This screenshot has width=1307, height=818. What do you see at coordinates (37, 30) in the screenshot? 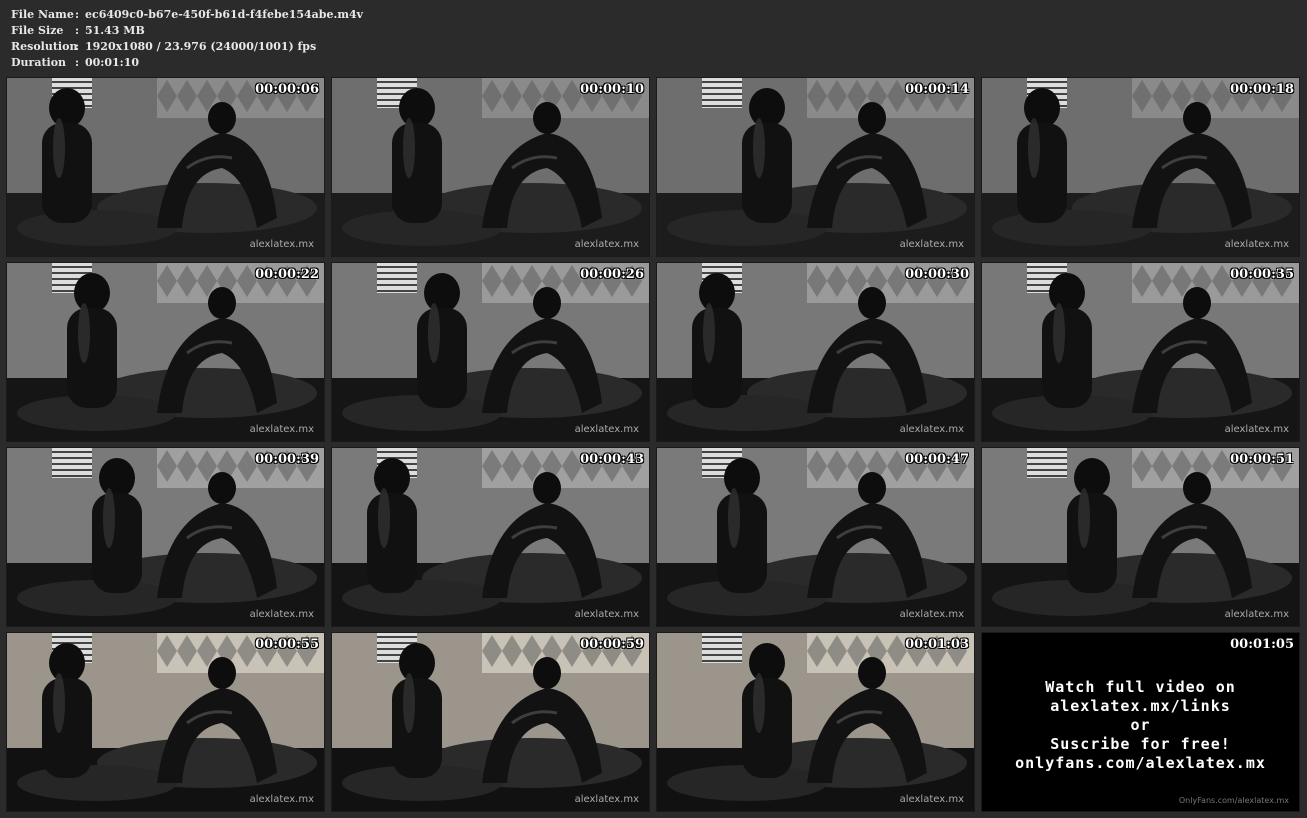
I see `info-key: File Size` at bounding box center [37, 30].